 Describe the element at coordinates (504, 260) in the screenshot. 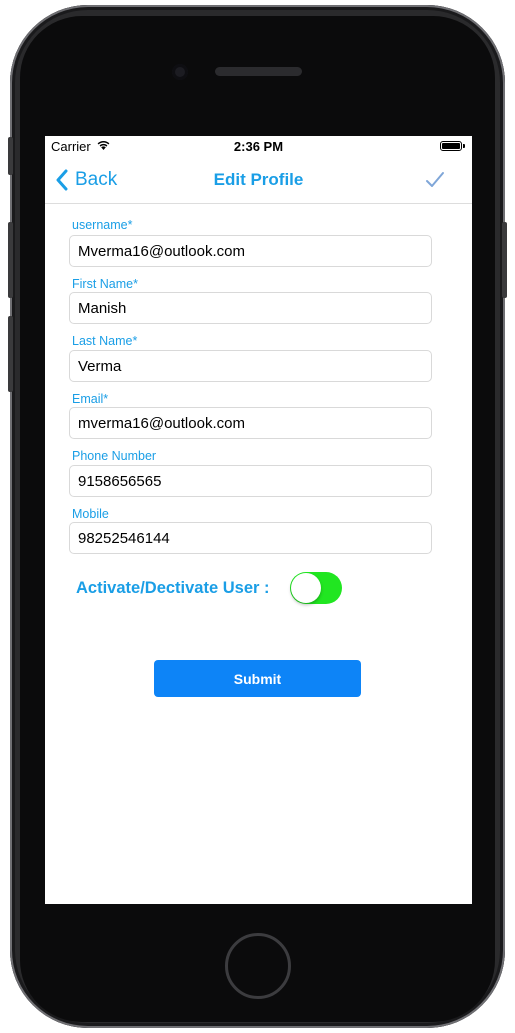

I see `power-button` at that location.